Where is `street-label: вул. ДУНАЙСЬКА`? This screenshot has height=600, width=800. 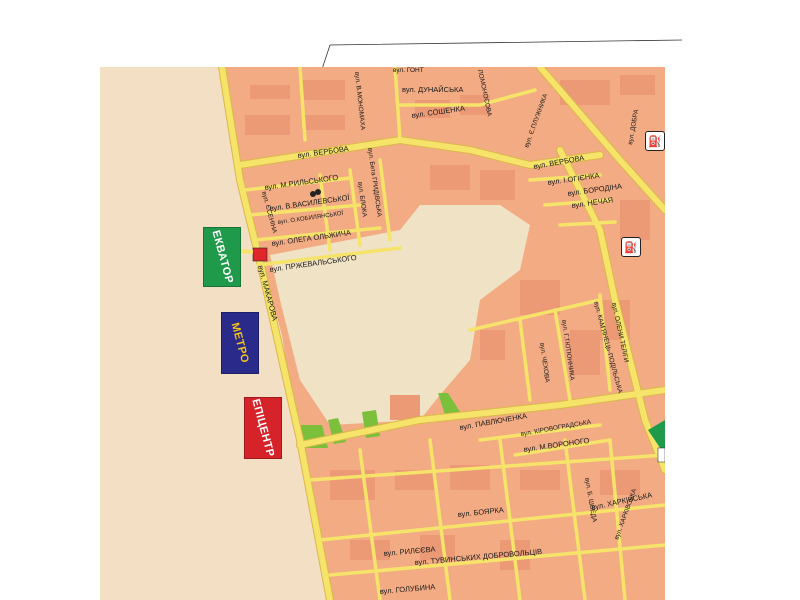 street-label: вул. ДУНАЙСЬКА is located at coordinates (432, 89).